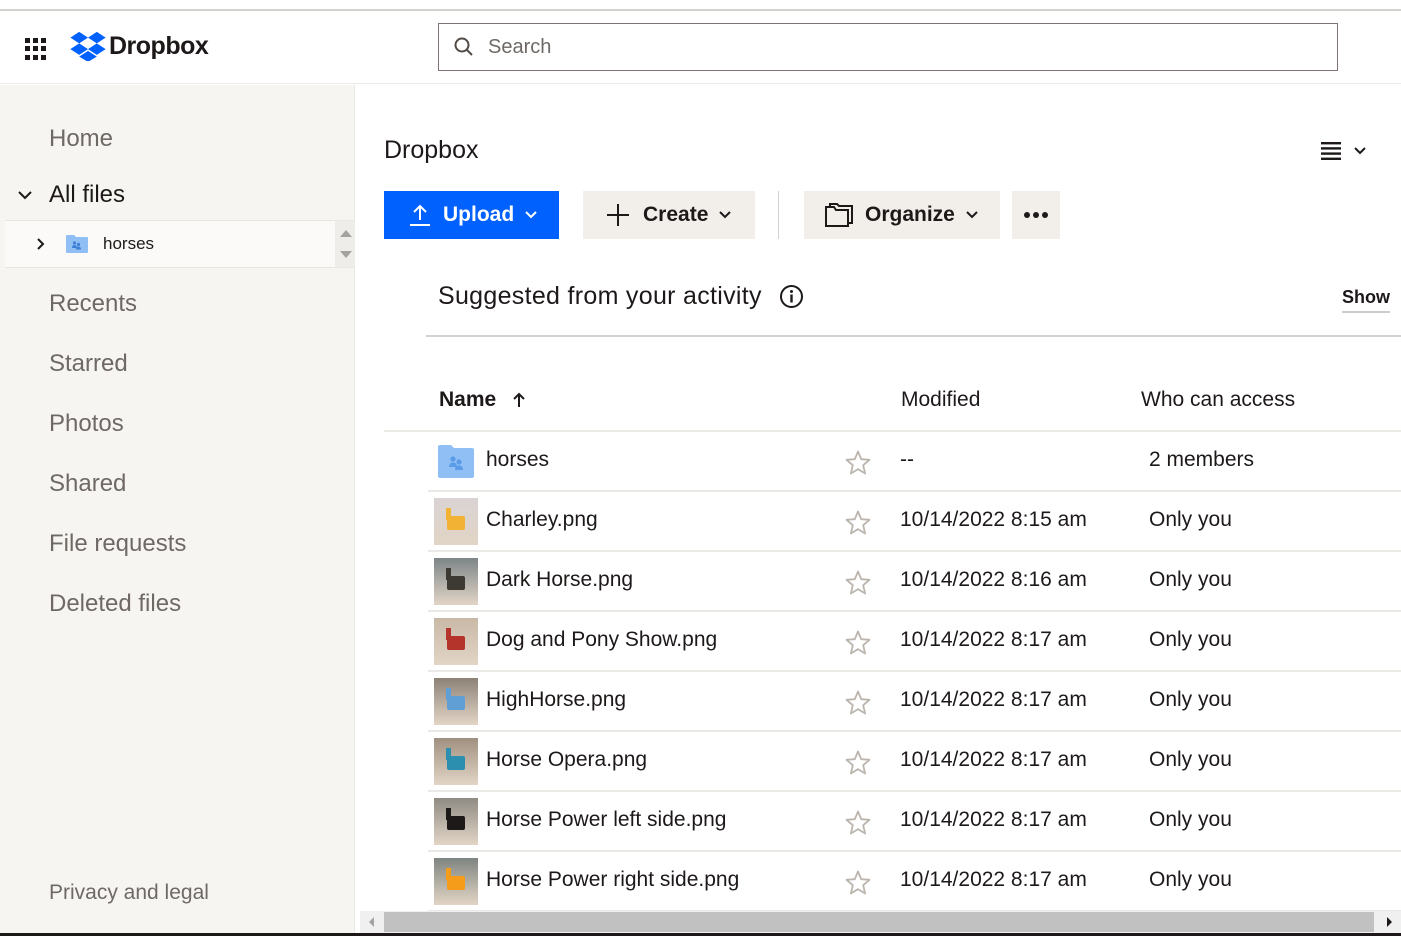 The height and width of the screenshot is (936, 1401). What do you see at coordinates (559, 580) in the screenshot?
I see `file-name: Dark Horse.png` at bounding box center [559, 580].